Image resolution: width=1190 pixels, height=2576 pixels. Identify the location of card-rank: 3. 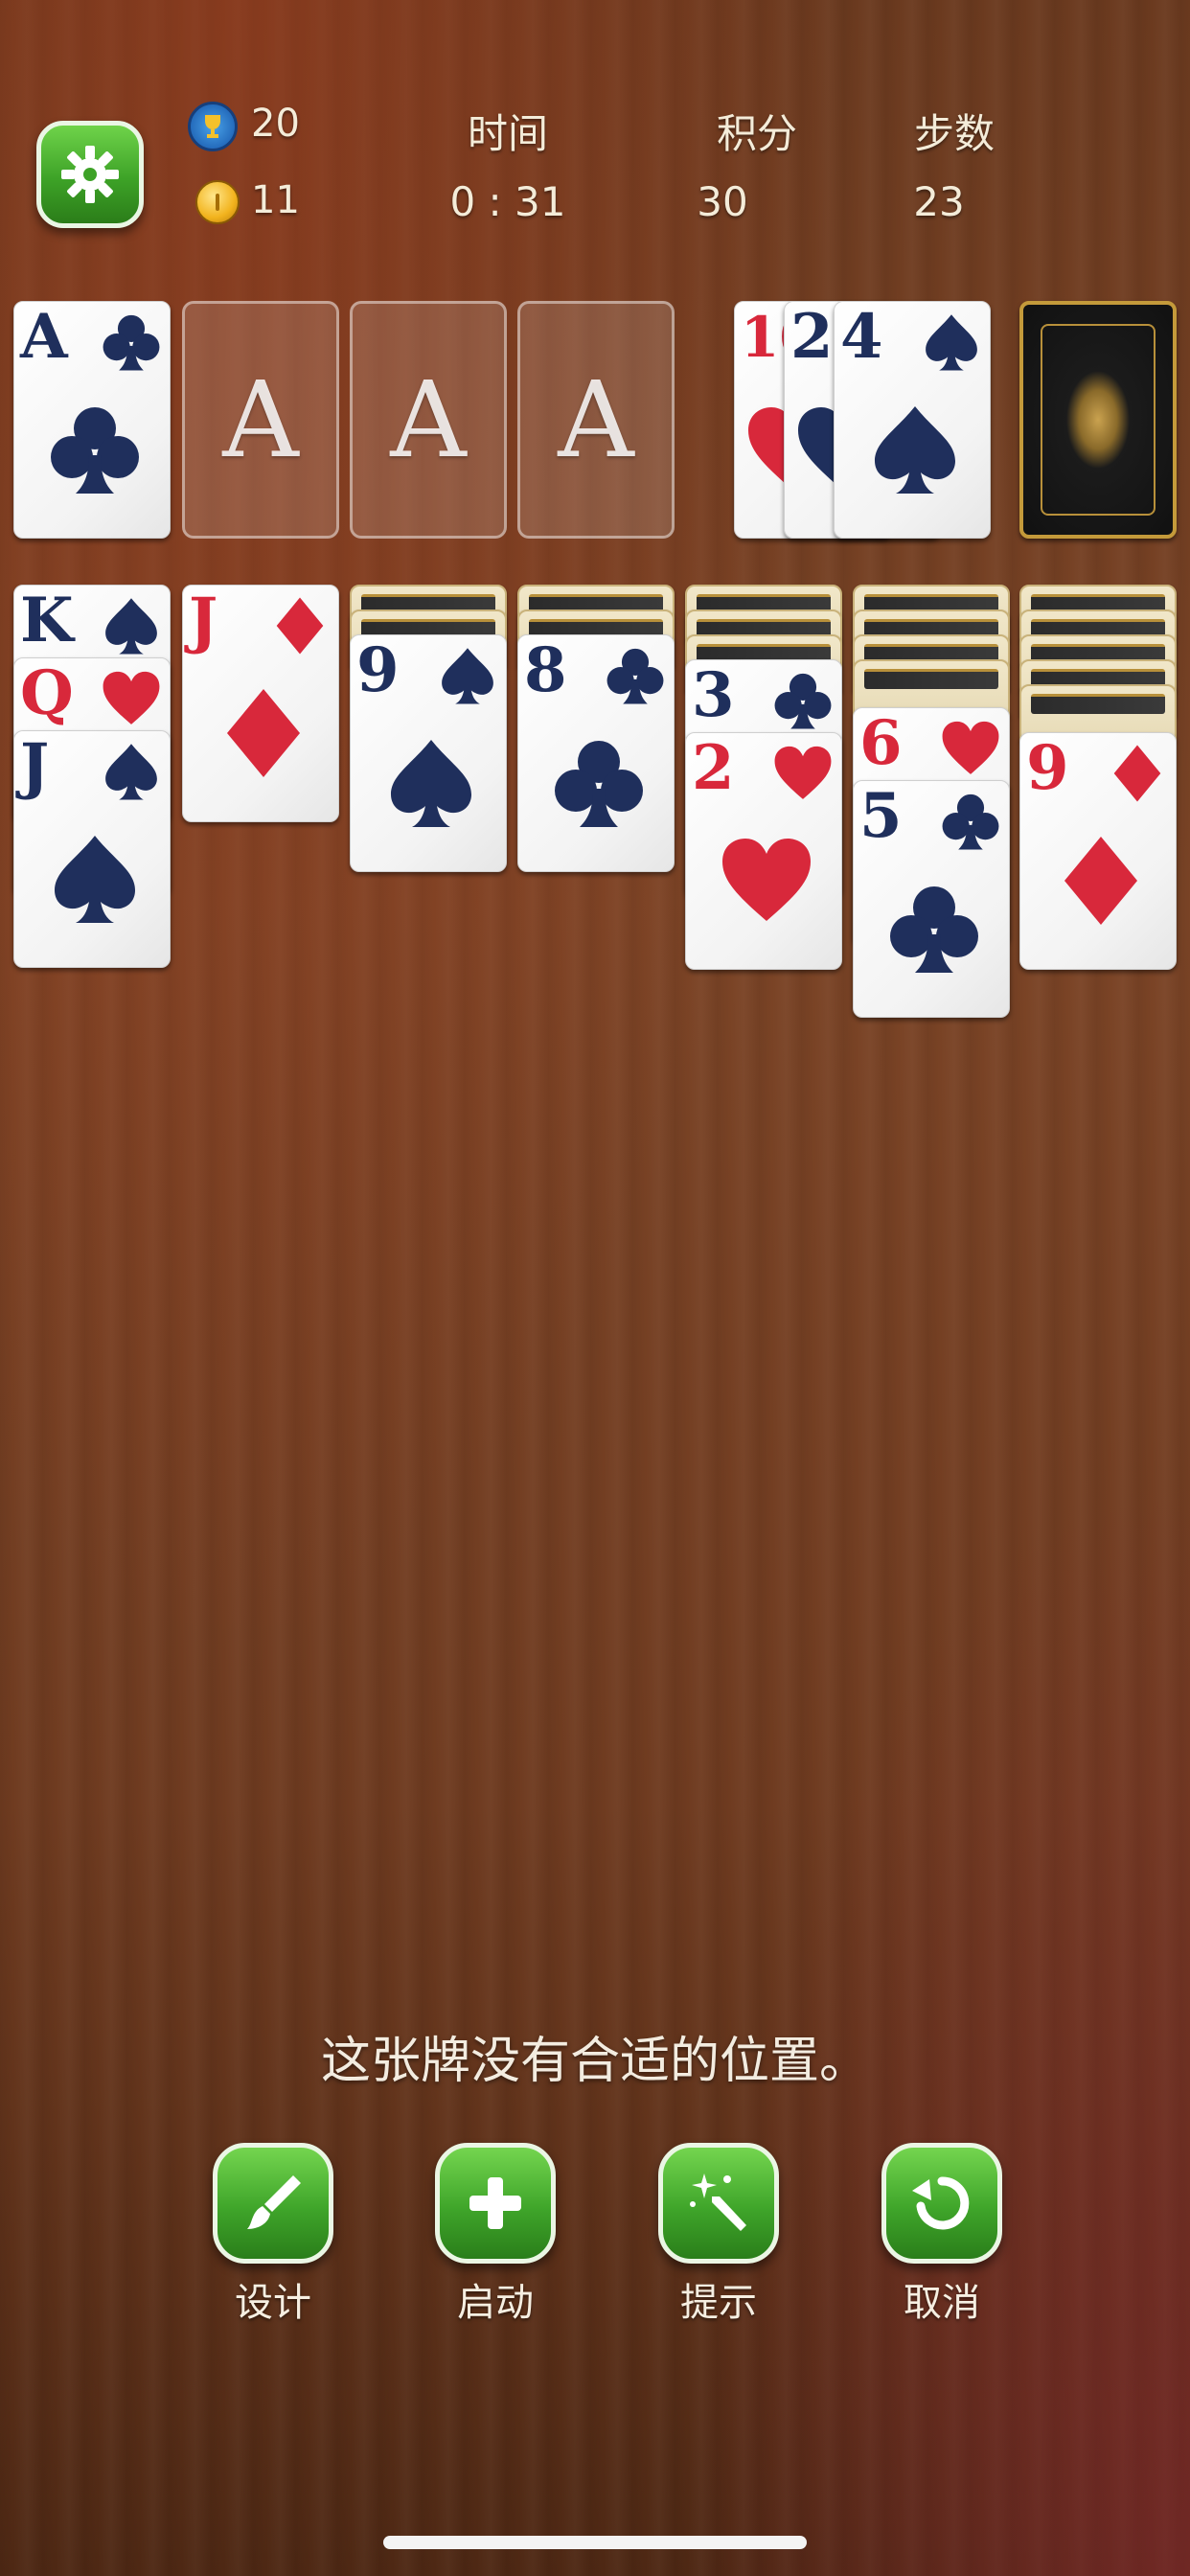
(714, 695).